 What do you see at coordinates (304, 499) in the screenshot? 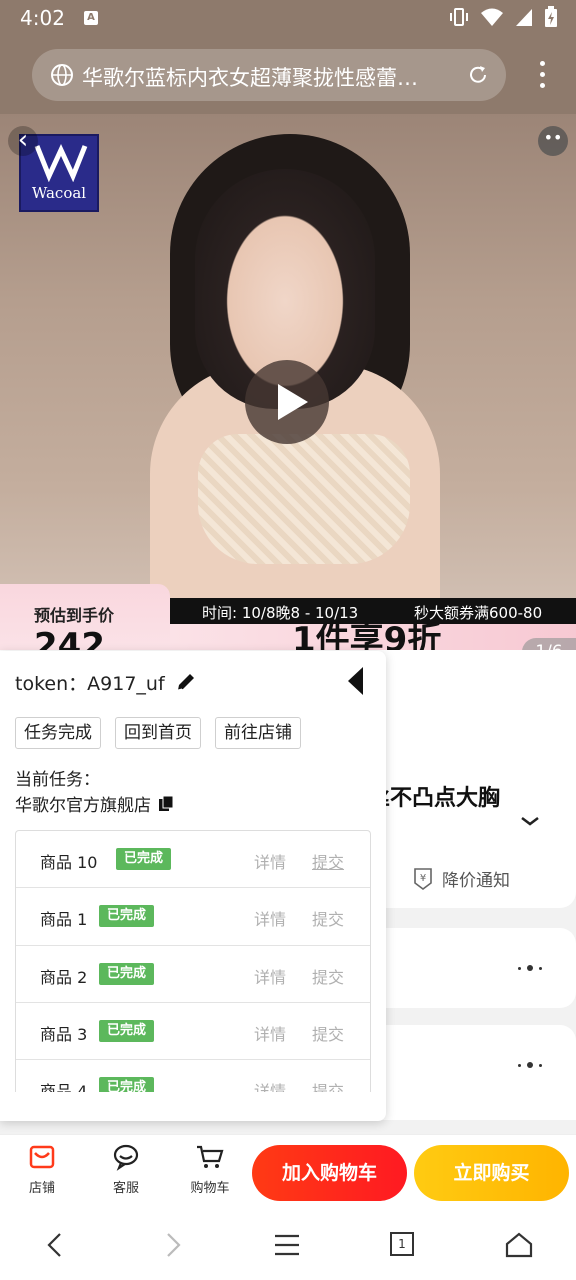
I see `product-bra` at bounding box center [304, 499].